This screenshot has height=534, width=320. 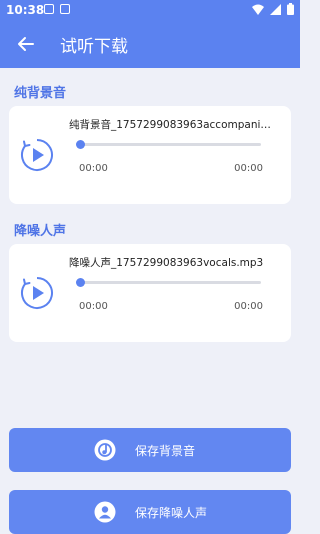 What do you see at coordinates (65, 9) in the screenshot?
I see `app-notification-icon` at bounding box center [65, 9].